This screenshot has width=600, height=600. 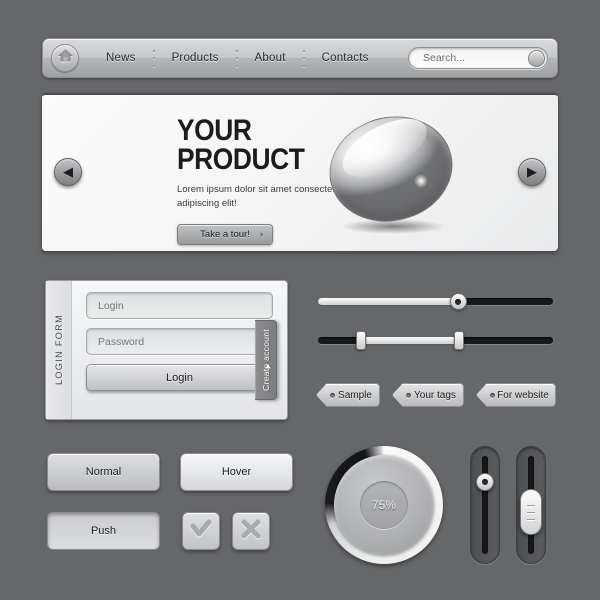 I want to click on vertical-slider-handle, so click(x=531, y=505).